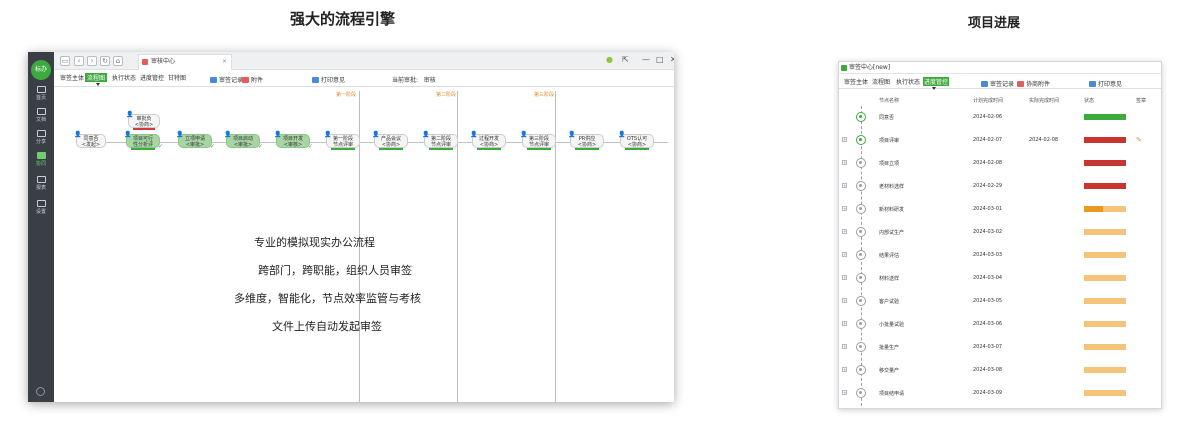 The height and width of the screenshot is (425, 1200). Describe the element at coordinates (65, 61) in the screenshot. I see `sidebar-toggle-icon: ▭` at that location.